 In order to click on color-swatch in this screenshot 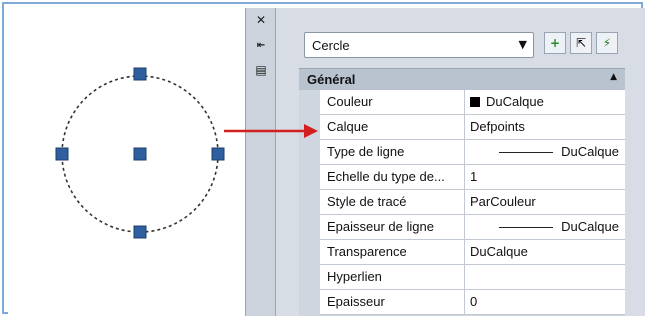, I will do `click(475, 102)`.